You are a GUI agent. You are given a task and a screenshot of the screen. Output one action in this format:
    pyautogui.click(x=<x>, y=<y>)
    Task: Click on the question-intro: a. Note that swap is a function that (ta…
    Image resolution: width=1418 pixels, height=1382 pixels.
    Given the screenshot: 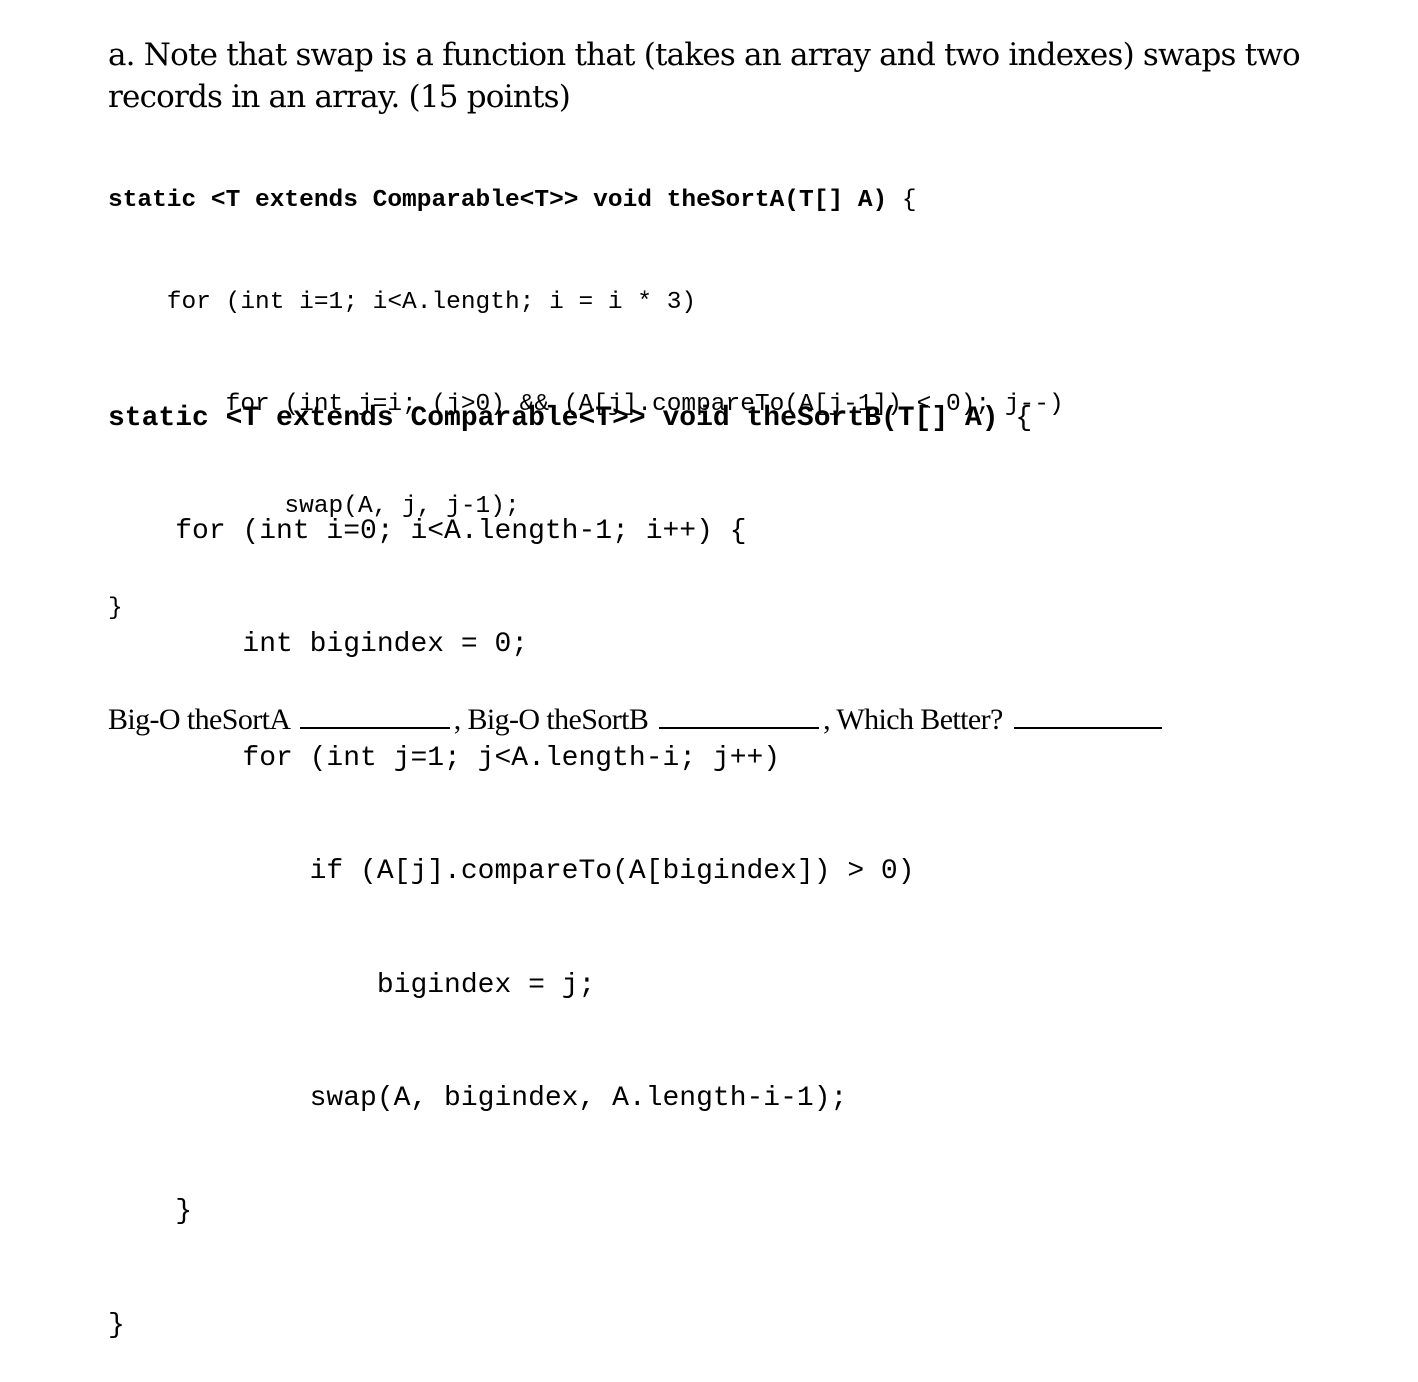 What is the action you would take?
    pyautogui.click(x=704, y=76)
    